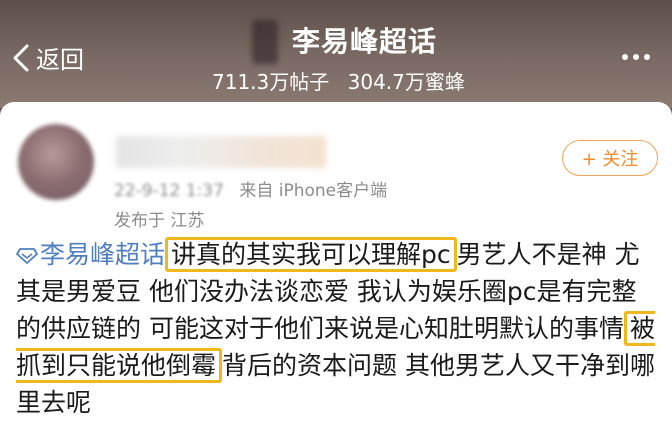 The height and width of the screenshot is (442, 672). I want to click on avatar, so click(56, 162).